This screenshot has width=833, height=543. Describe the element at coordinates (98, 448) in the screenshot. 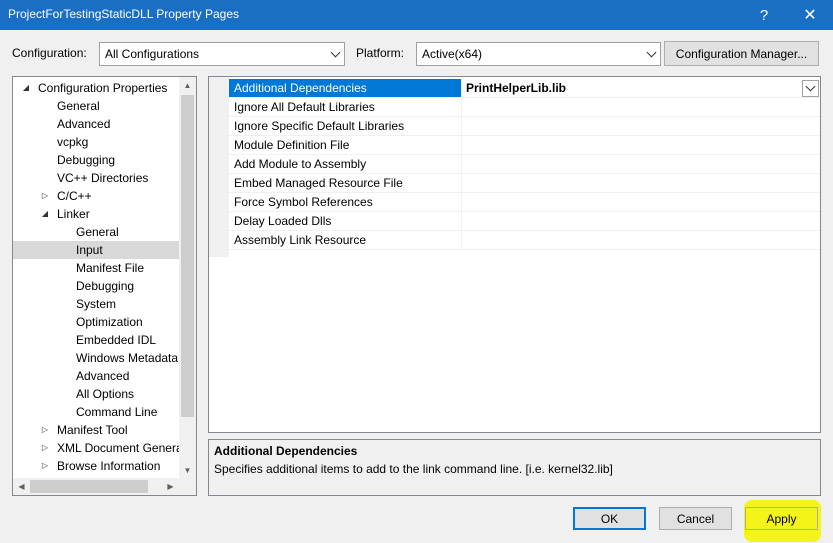

I see `tree-item: ▷ XML Document Genera` at that location.